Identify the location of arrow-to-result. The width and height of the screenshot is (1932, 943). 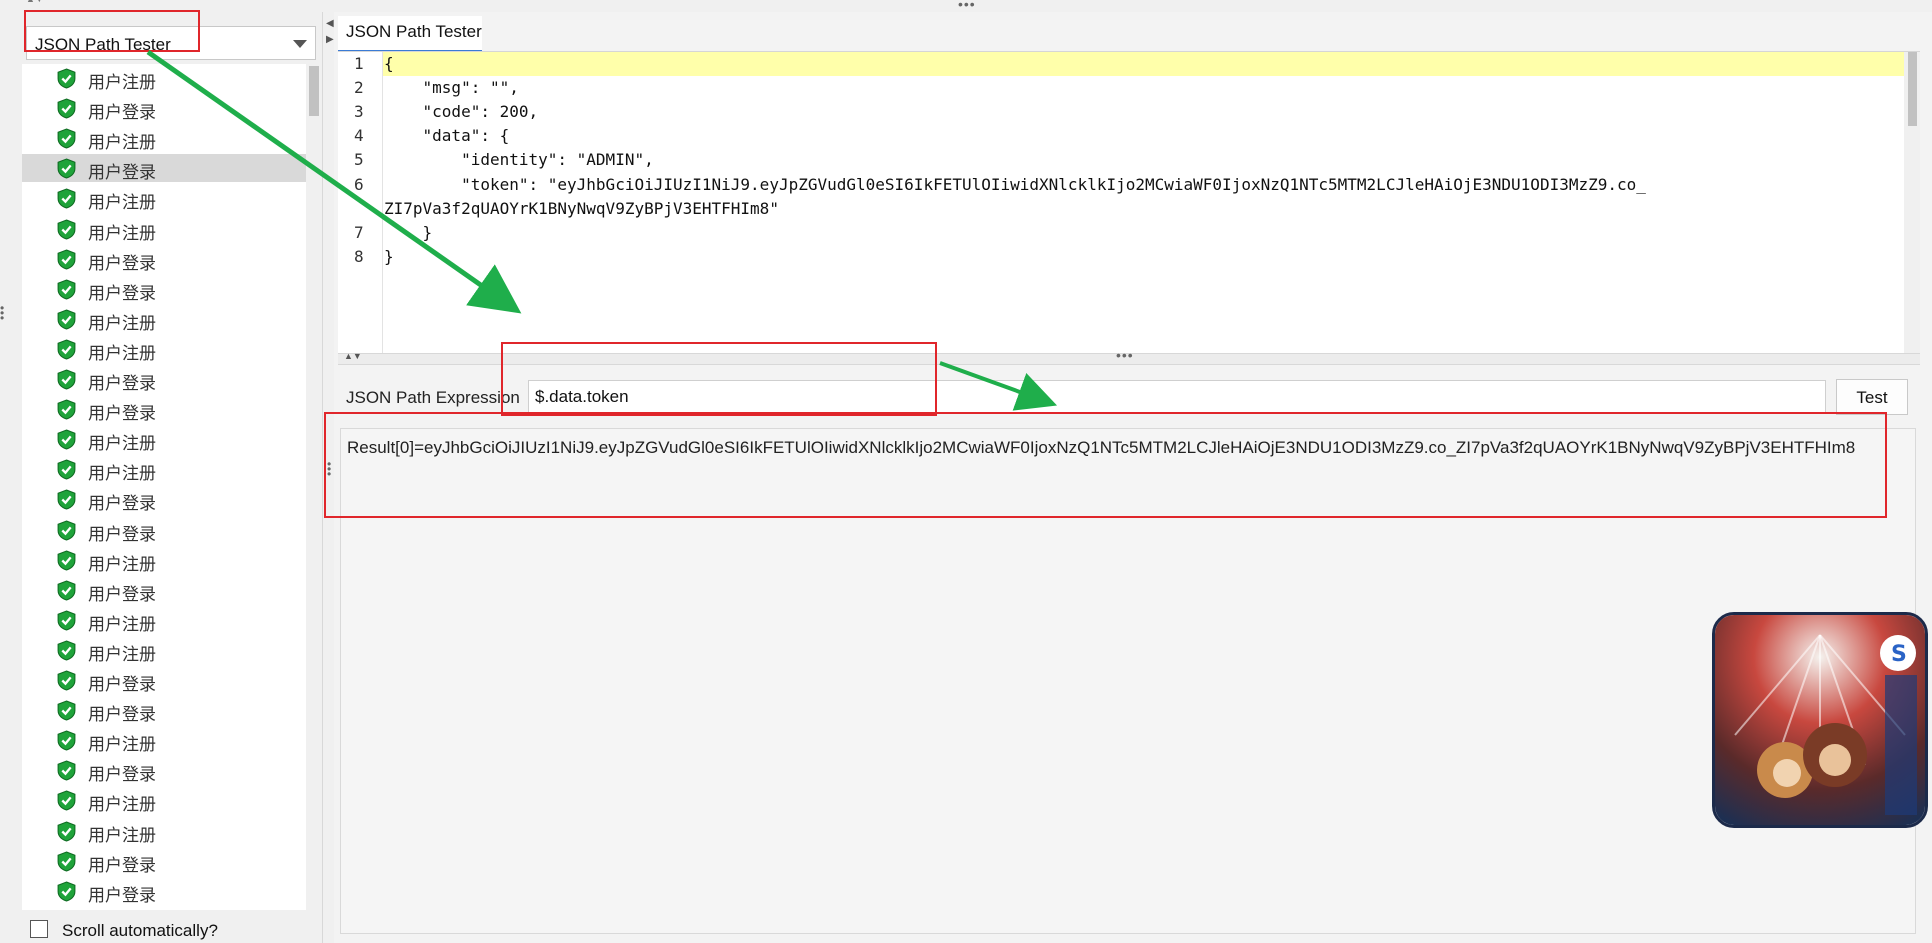
(998, 386).